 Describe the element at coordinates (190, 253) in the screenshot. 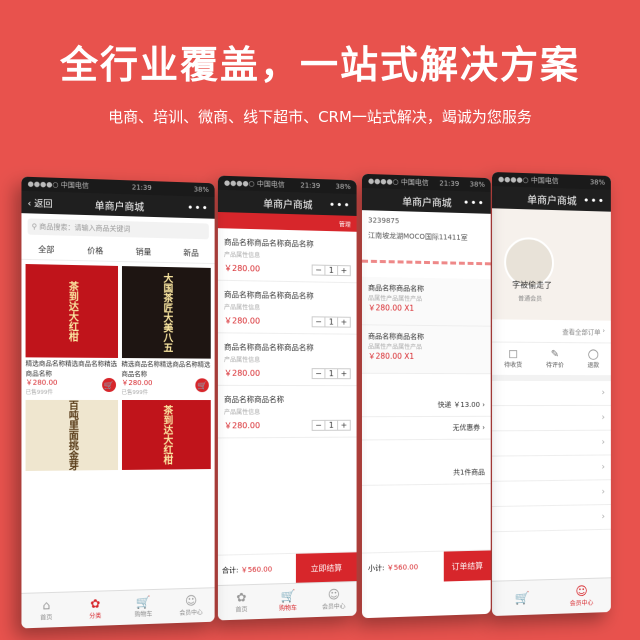

I see `filter-new: 新品` at that location.